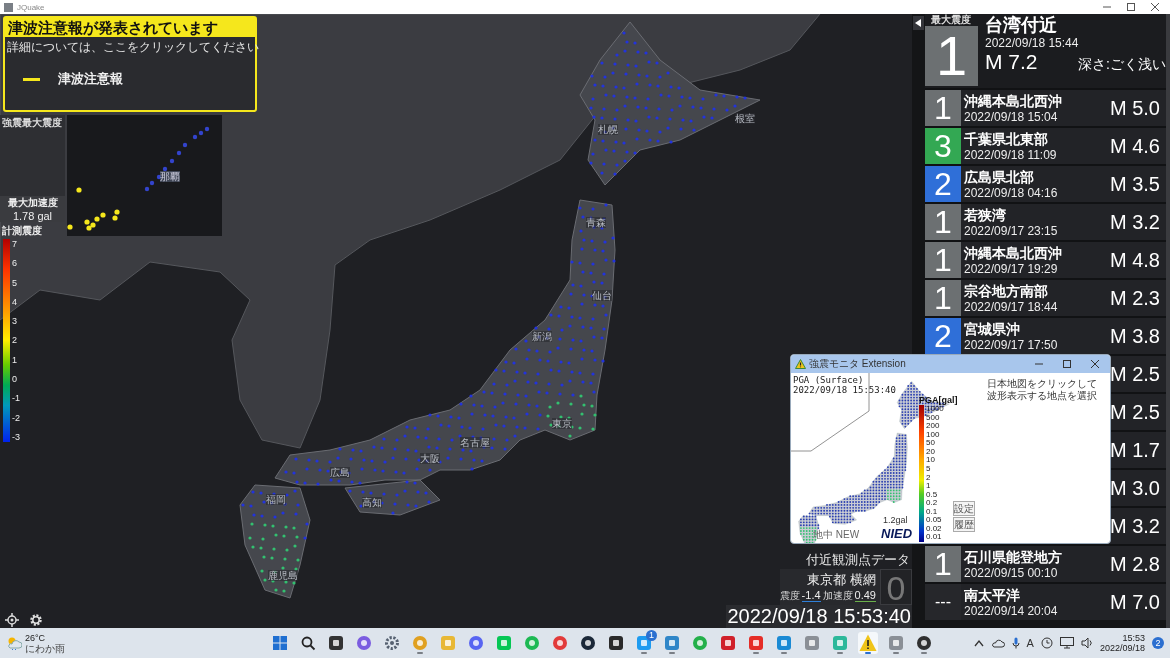 The image size is (1170, 658). Describe the element at coordinates (943, 146) in the screenshot. I see `intensity-badge: 3` at that location.